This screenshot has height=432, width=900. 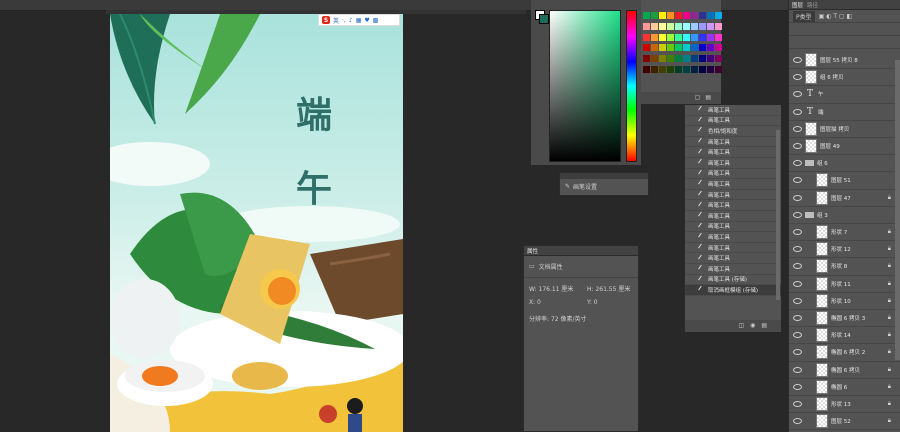 I want to click on layer-name: 图层 49, so click(x=830, y=146).